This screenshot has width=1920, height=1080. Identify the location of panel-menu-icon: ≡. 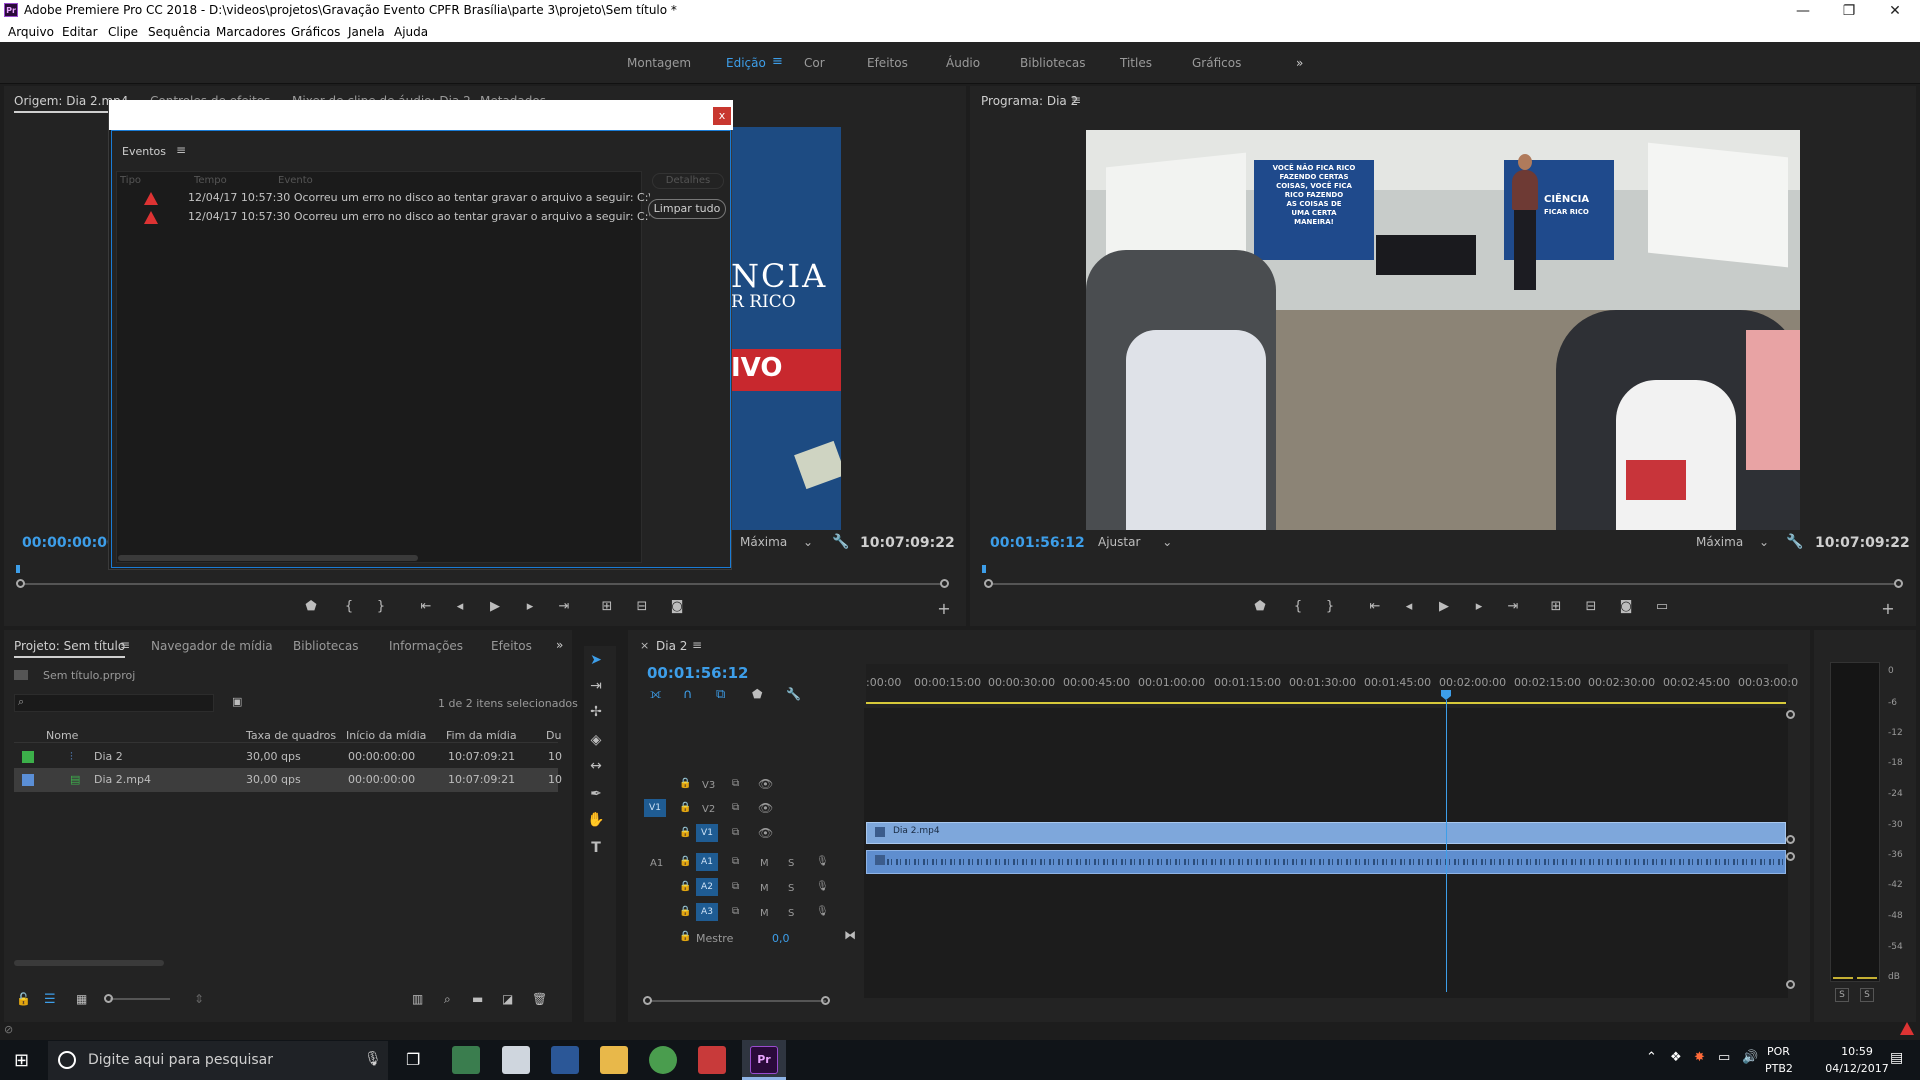
(697, 645).